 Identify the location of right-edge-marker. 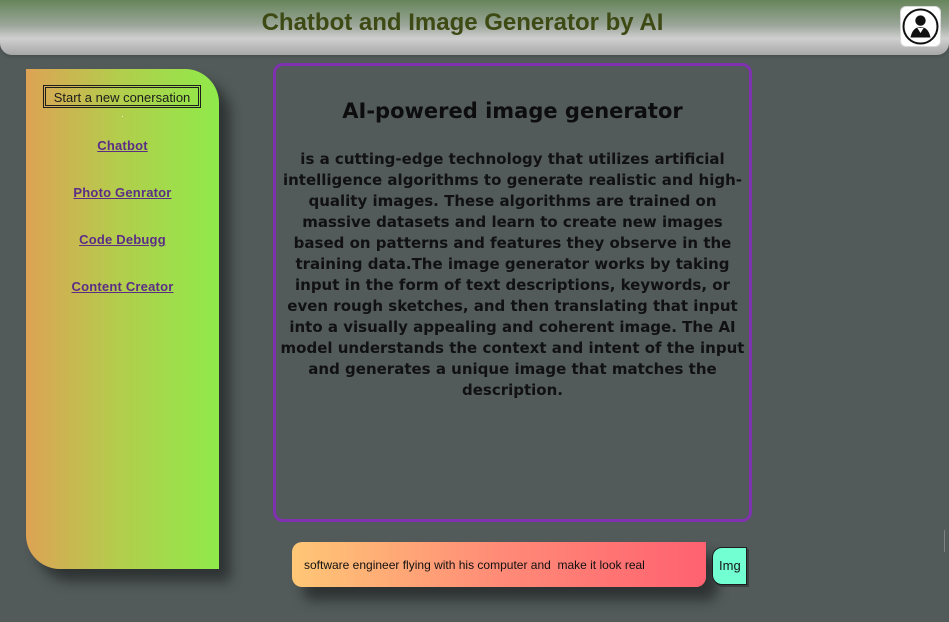
(944, 541).